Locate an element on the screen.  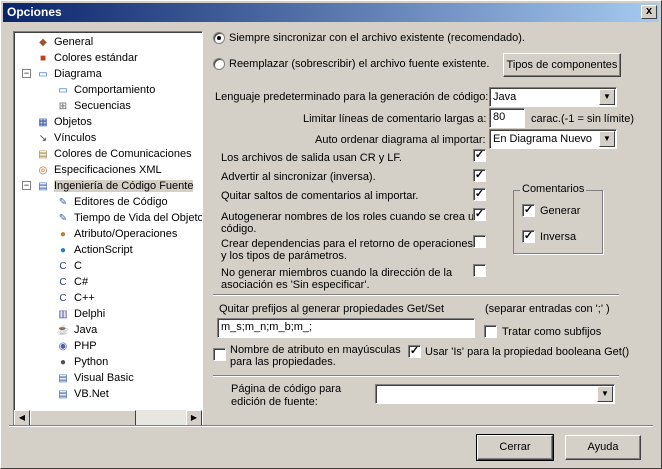
tree-item: ● ActionScript is located at coordinates (94, 250).